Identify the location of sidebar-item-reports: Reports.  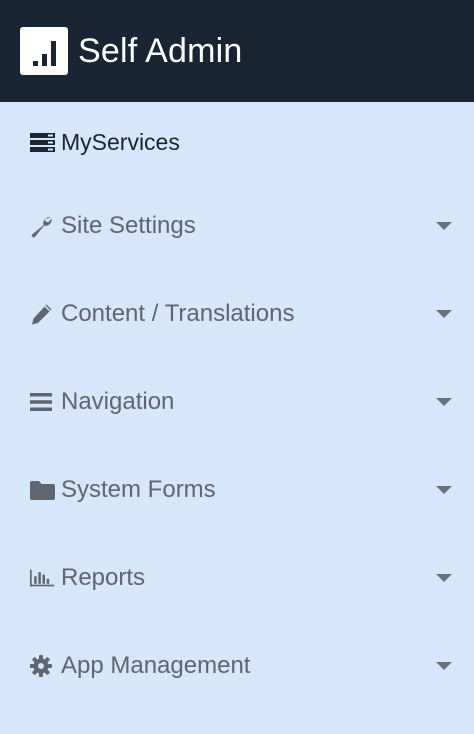
(237, 578).